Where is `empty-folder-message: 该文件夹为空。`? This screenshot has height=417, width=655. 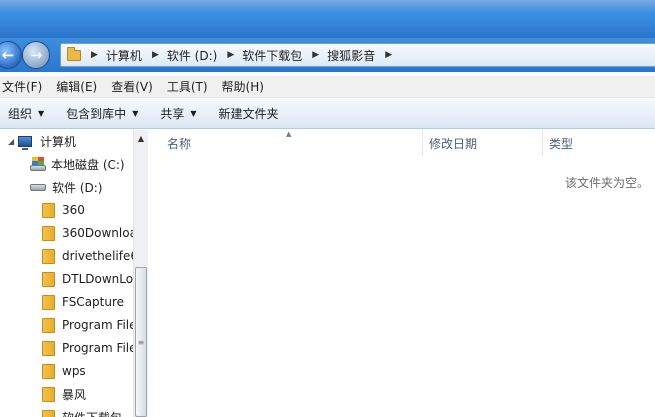 empty-folder-message: 该文件夹为空。 is located at coordinates (606, 183).